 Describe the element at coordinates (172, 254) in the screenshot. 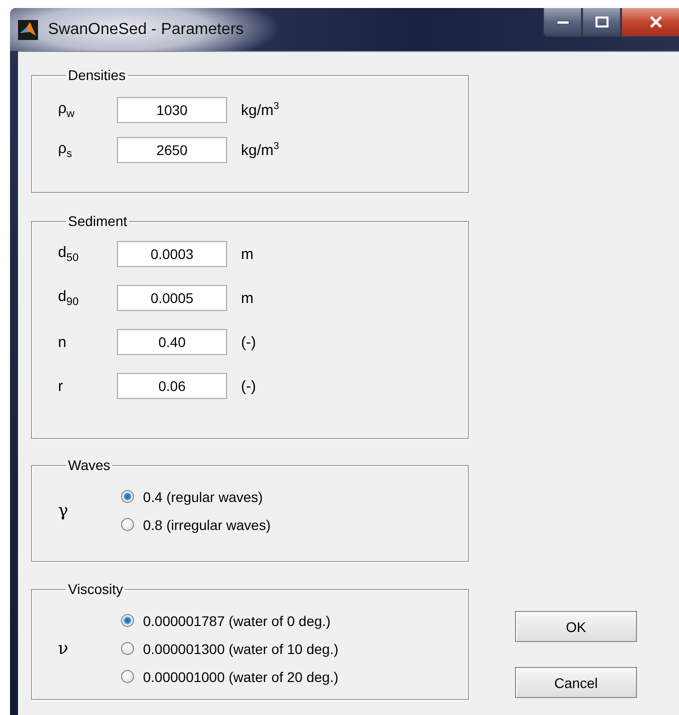

I see `value-field: 0.0003` at that location.